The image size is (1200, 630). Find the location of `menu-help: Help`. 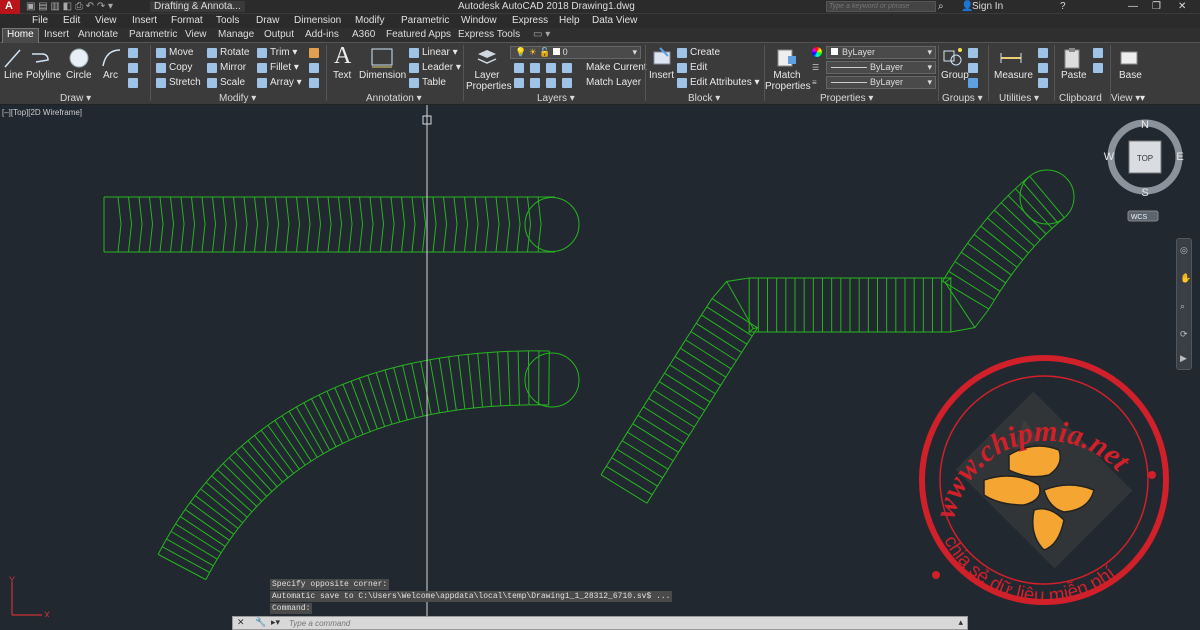

menu-help: Help is located at coordinates (569, 20).